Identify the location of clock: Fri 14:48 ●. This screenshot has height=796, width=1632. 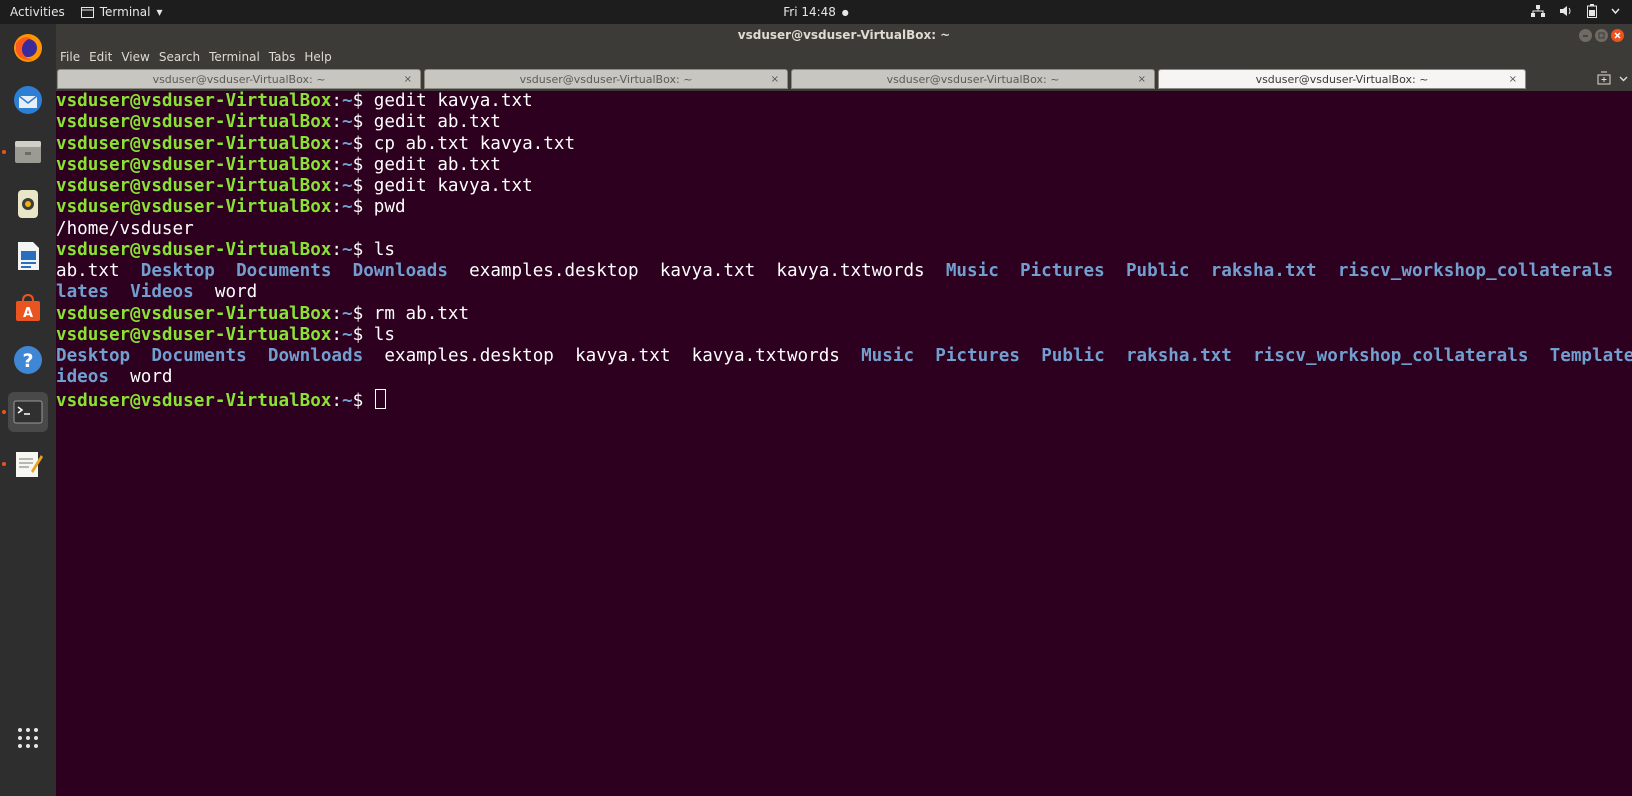
(816, 12).